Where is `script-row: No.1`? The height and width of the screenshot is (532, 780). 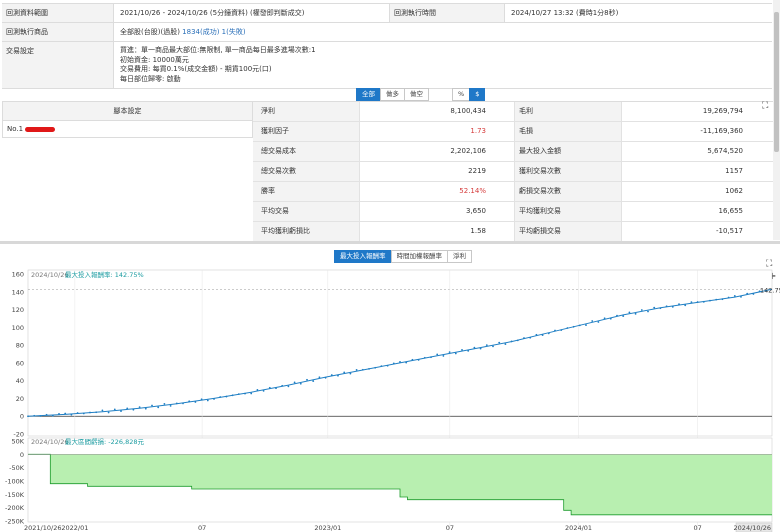 script-row: No.1 is located at coordinates (127, 129).